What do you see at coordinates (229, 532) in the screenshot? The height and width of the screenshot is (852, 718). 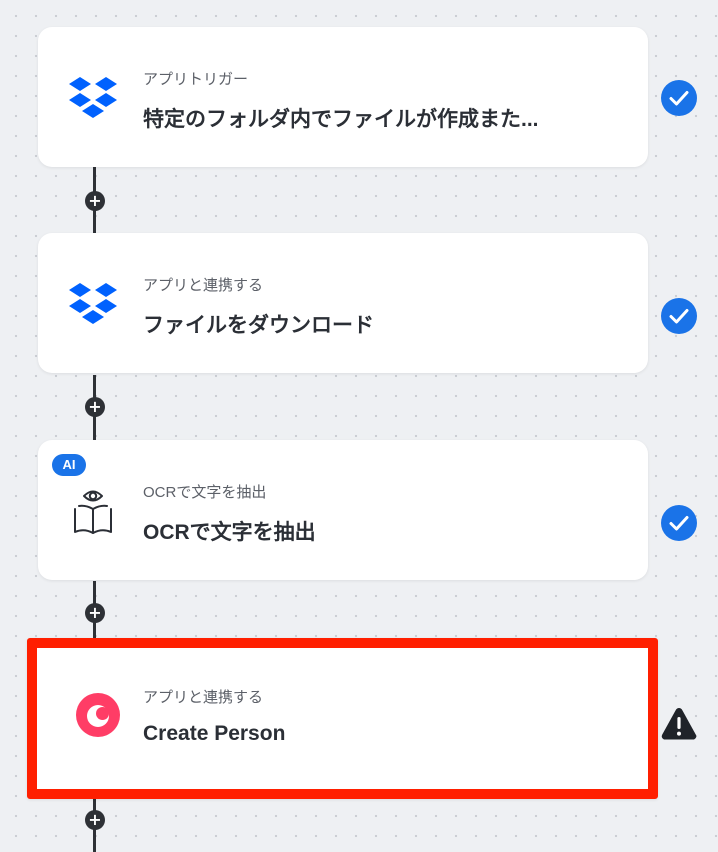 I see `step-title: OCRで文字を抽出` at bounding box center [229, 532].